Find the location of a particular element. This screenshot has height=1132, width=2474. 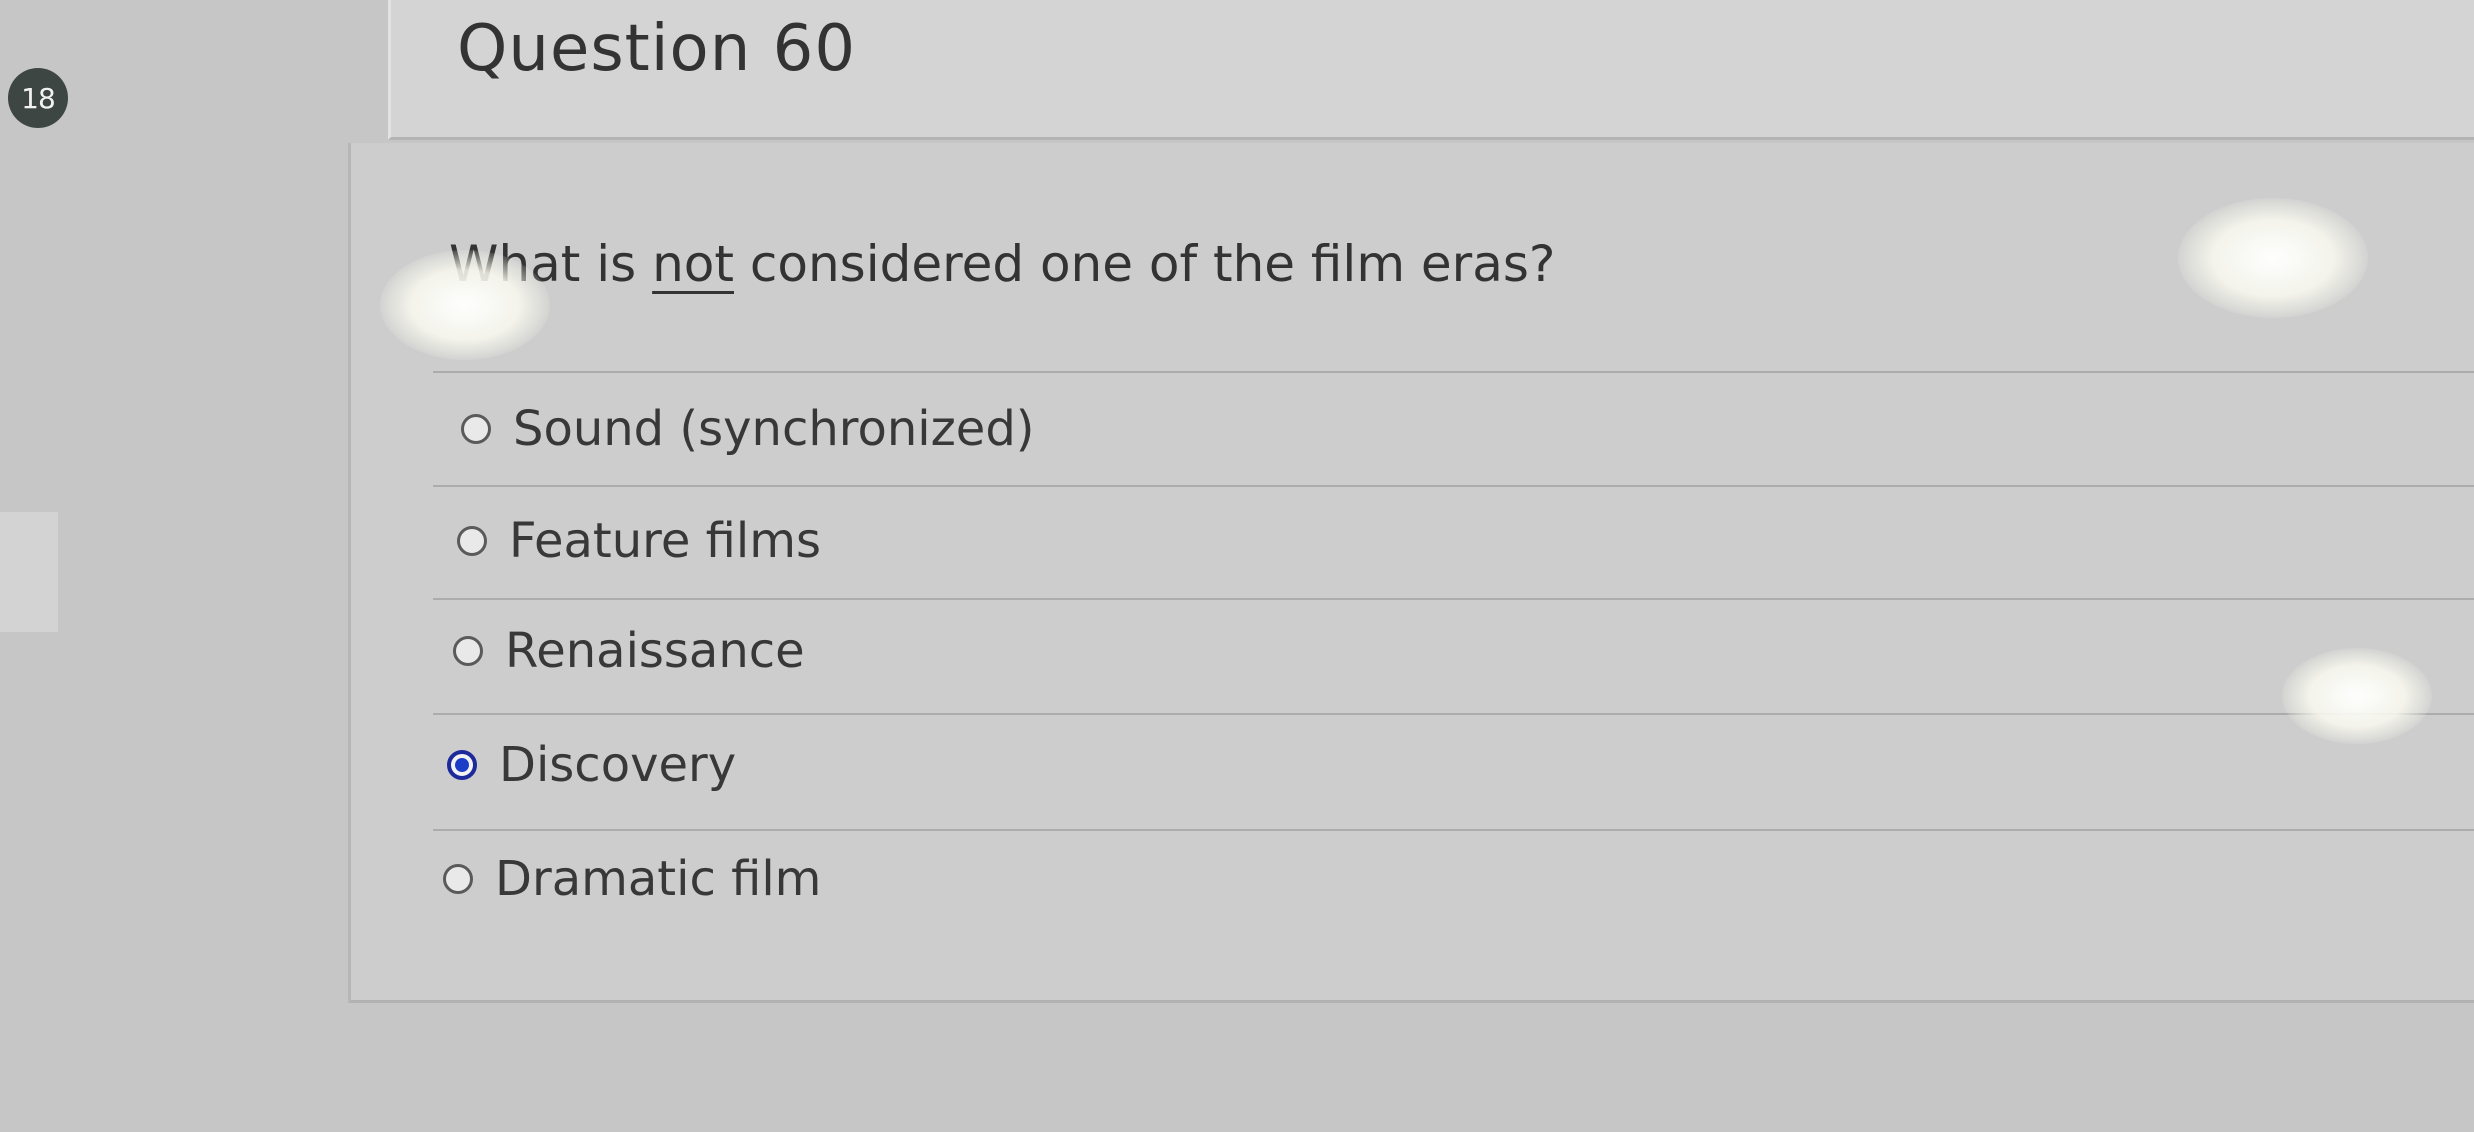

answer-option-dramatic-film: Dramatic film is located at coordinates (632, 879).